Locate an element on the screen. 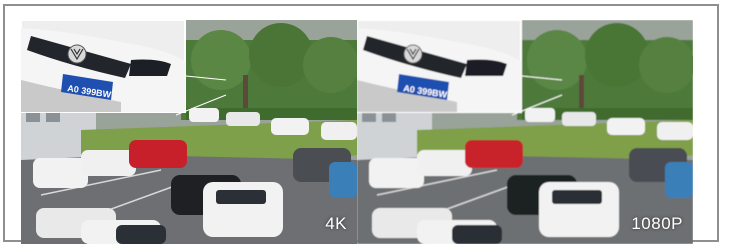  zoom-inset-4k: A0 399BW is located at coordinates (103, 66).